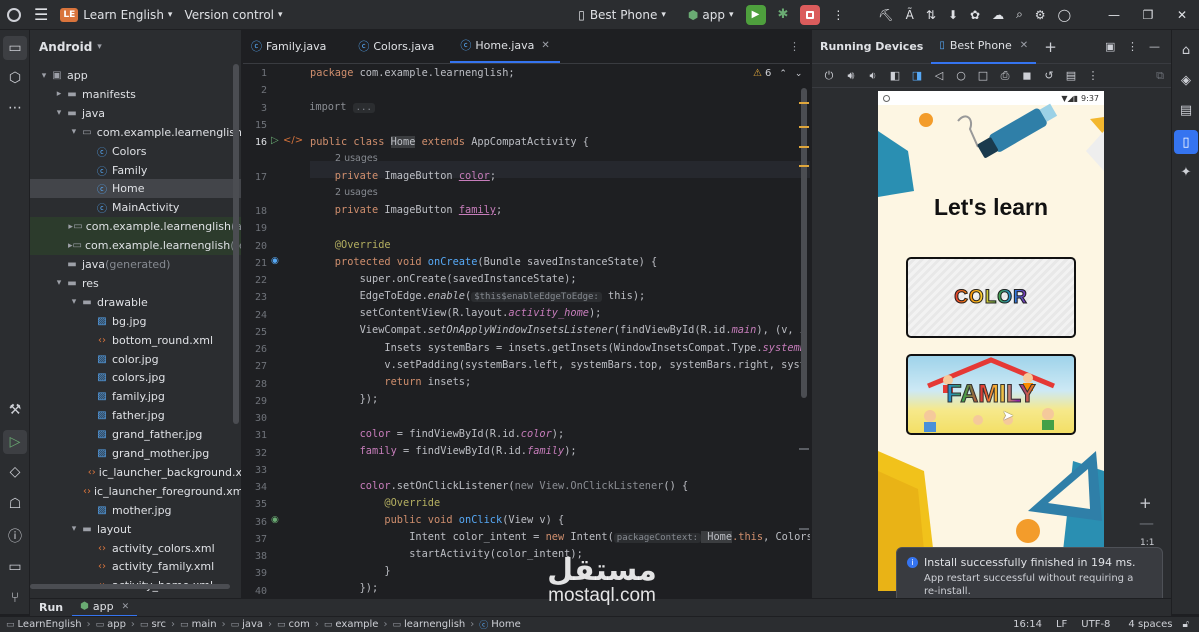  I want to click on tree-item: ▨ father.jpg, so click(135, 415).